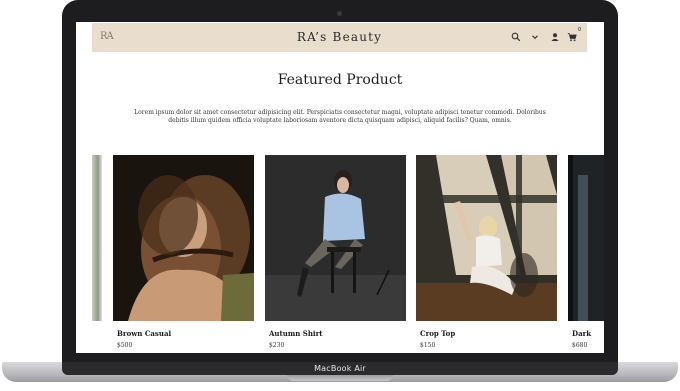 The image size is (680, 391). What do you see at coordinates (535, 37) in the screenshot?
I see `chevron-down-icon` at bounding box center [535, 37].